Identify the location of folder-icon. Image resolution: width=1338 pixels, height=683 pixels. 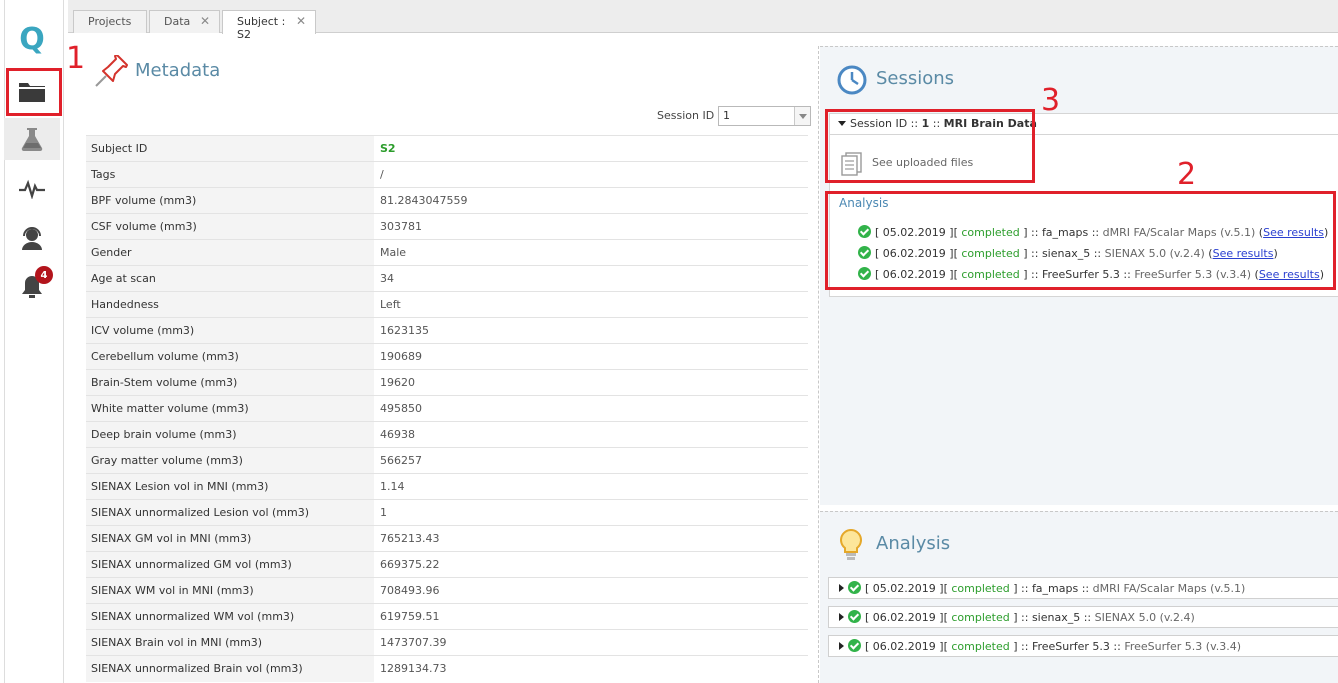
(32, 92).